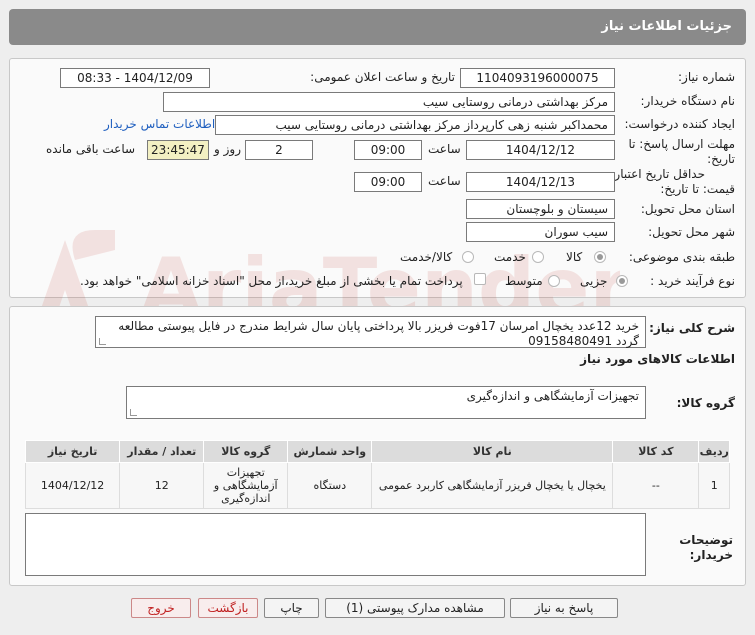 Image resolution: width=755 pixels, height=635 pixels. I want to click on col-header-group: گروه کالا, so click(246, 451).